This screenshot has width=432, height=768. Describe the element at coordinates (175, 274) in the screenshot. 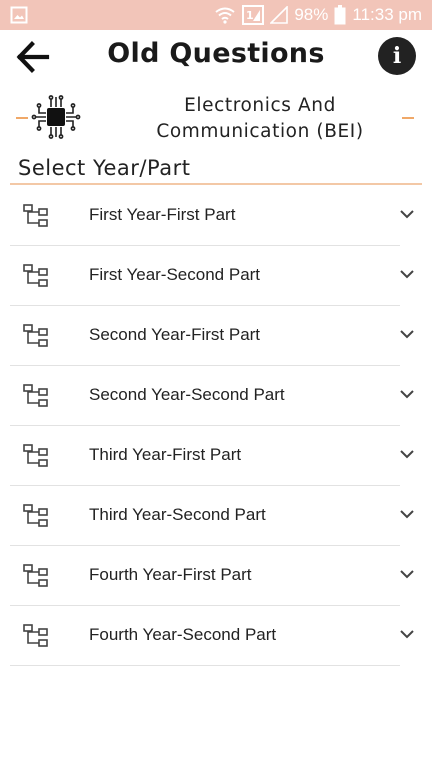

I see `list-item-label: First Year-Second Part` at that location.